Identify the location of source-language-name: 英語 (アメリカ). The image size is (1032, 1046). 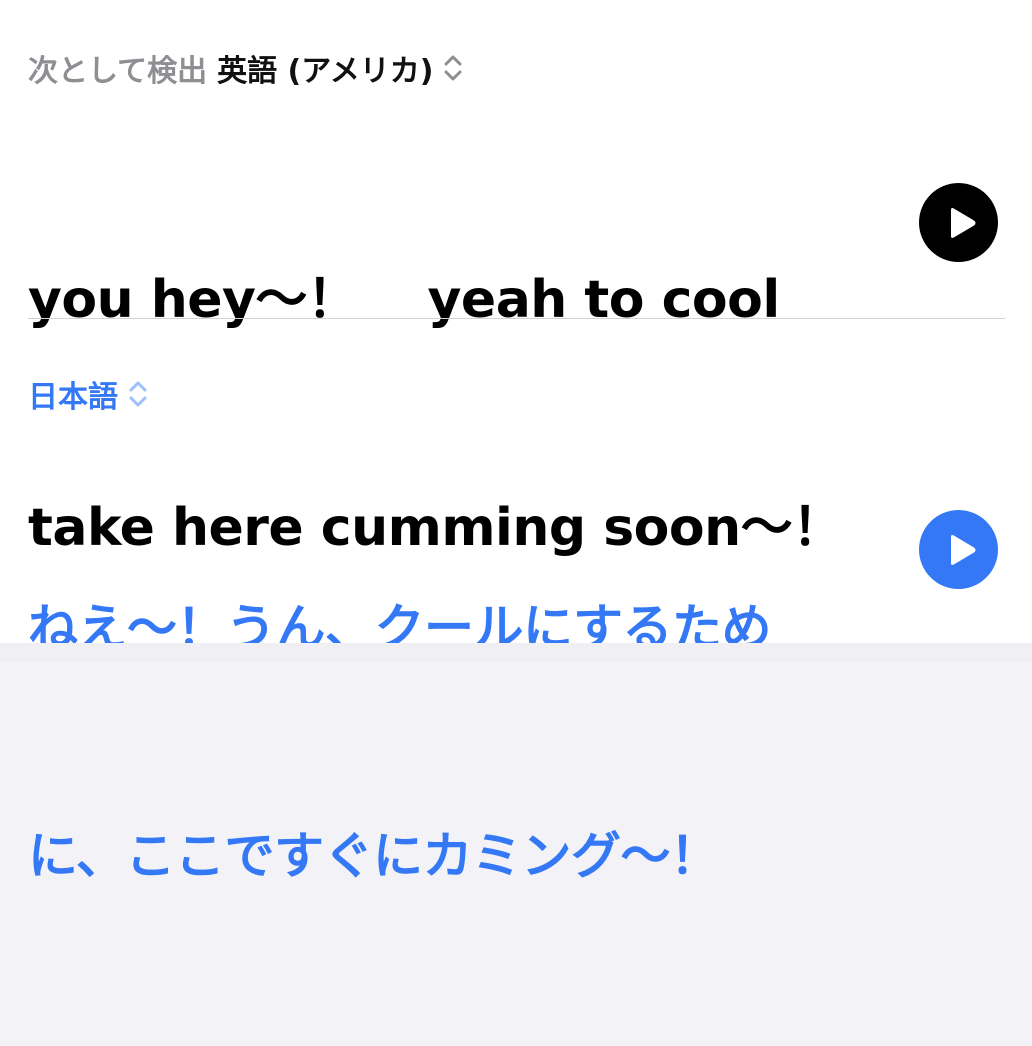
(325, 68).